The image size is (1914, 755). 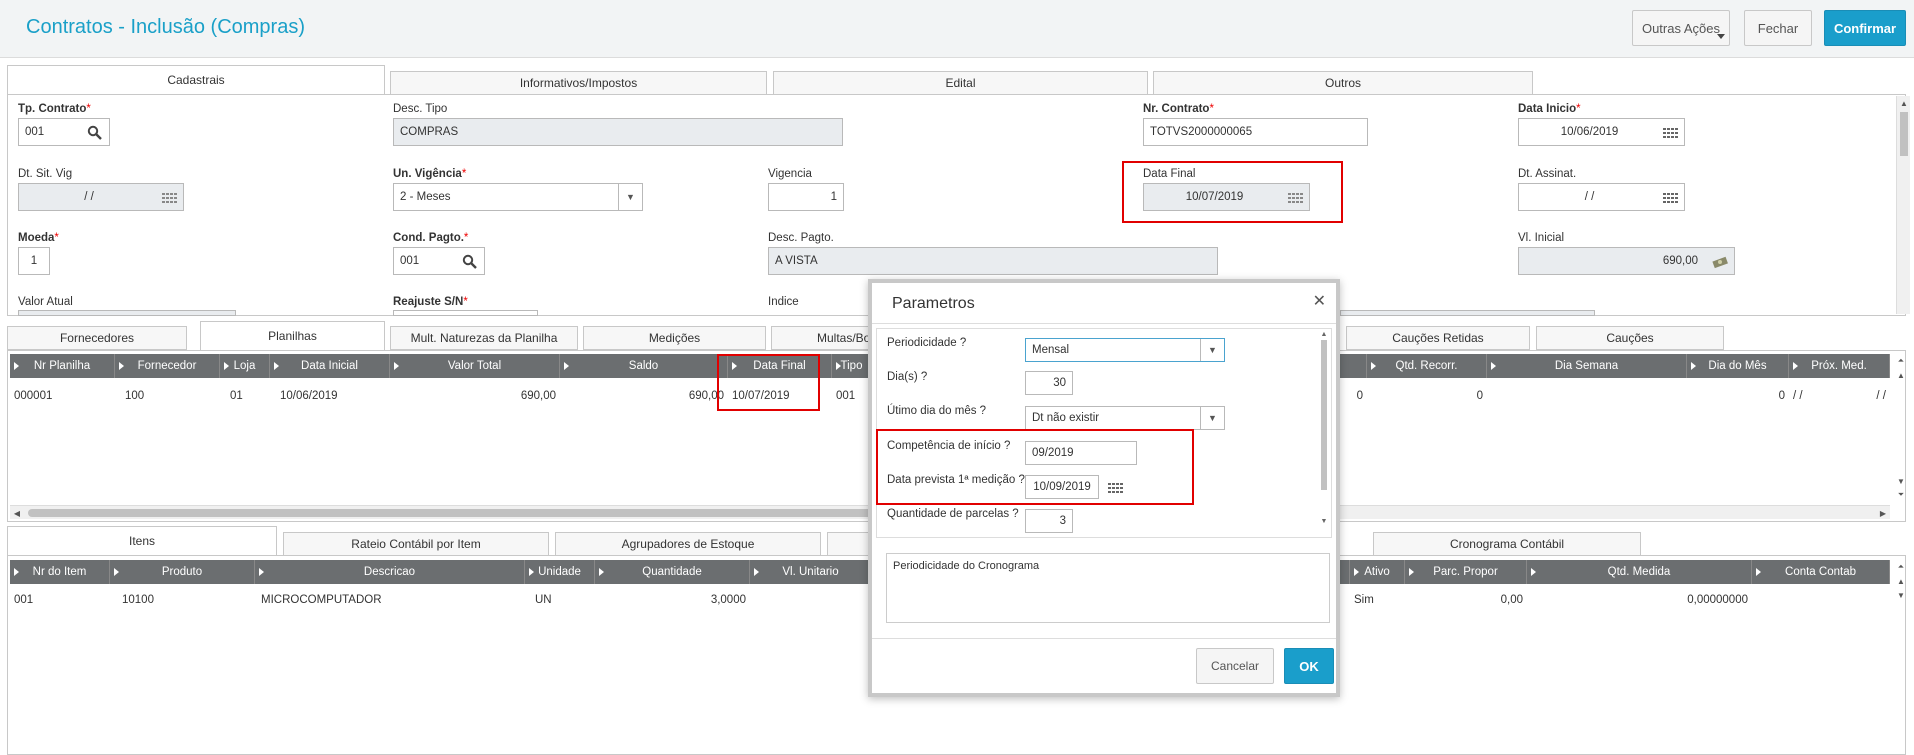 I want to click on arrow-bottom-icon: ⏷, so click(x=1901, y=495).